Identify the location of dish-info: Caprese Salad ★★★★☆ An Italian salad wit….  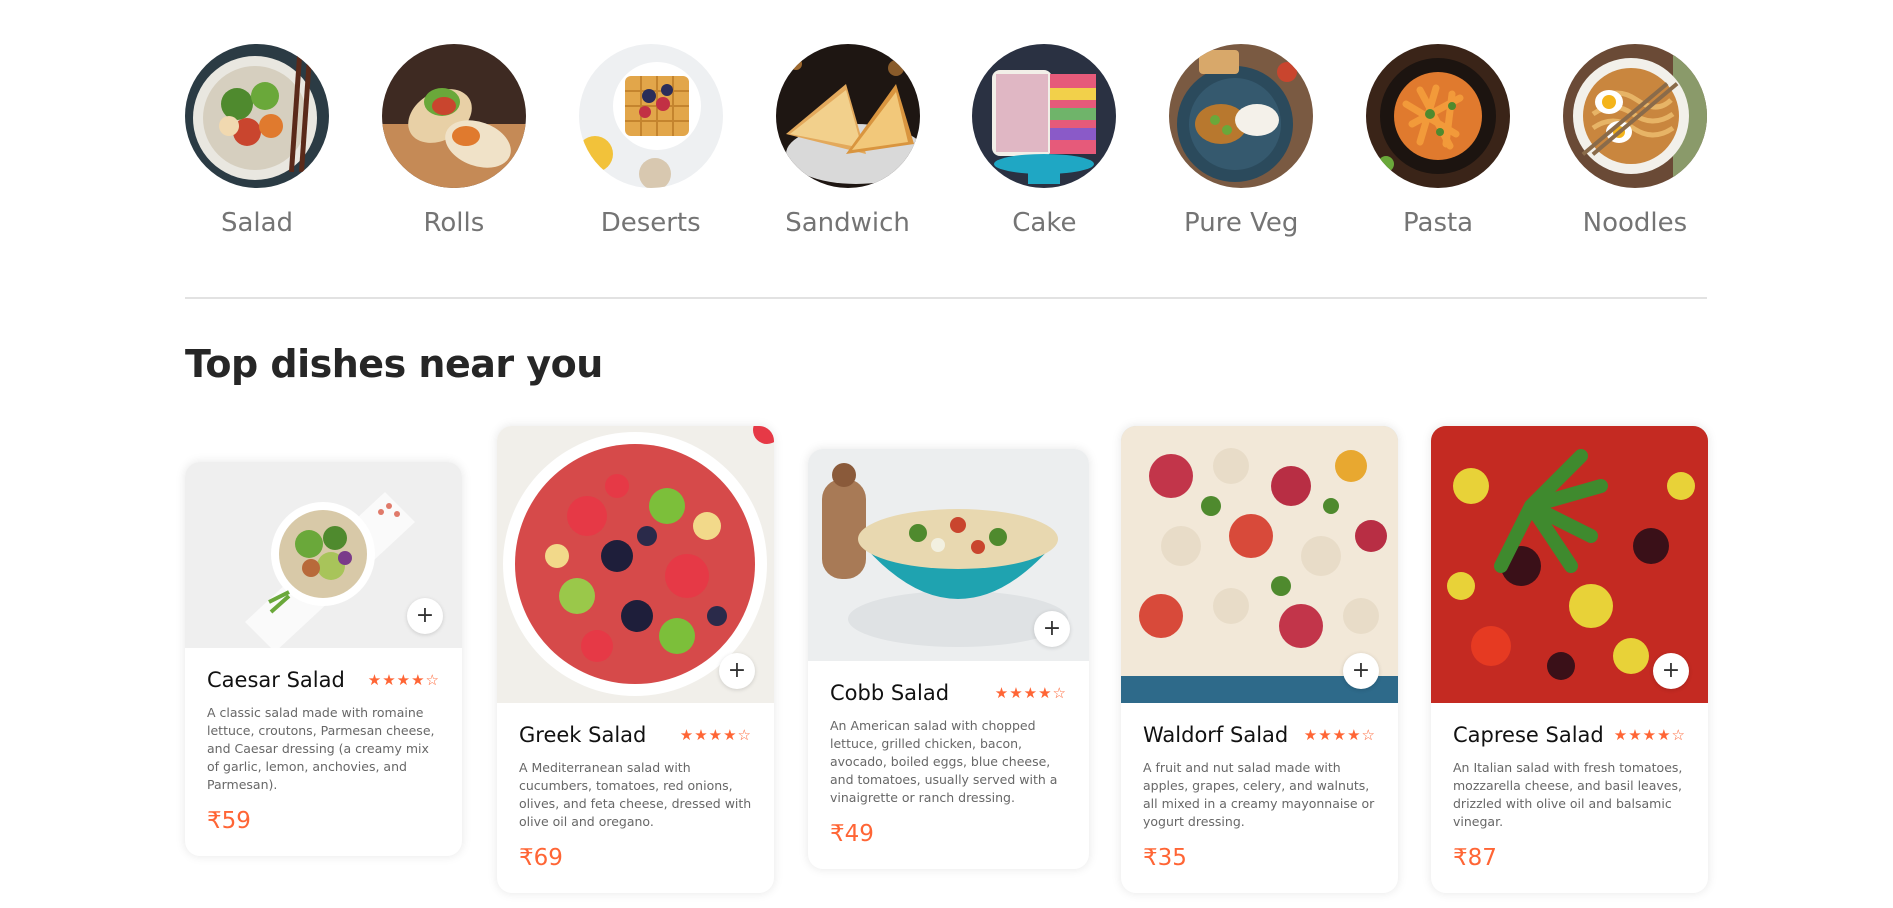
(1569, 798).